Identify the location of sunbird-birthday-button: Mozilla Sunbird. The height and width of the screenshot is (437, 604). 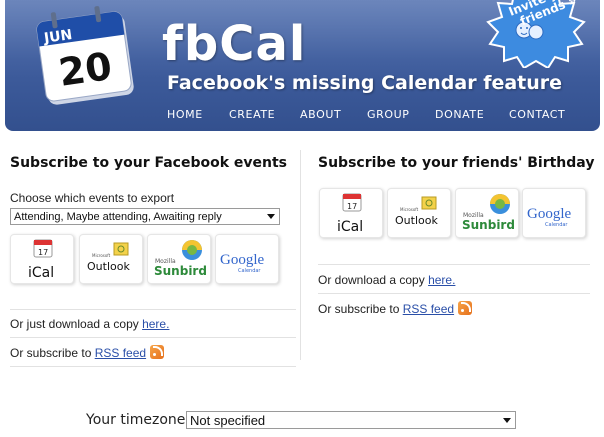
(487, 213).